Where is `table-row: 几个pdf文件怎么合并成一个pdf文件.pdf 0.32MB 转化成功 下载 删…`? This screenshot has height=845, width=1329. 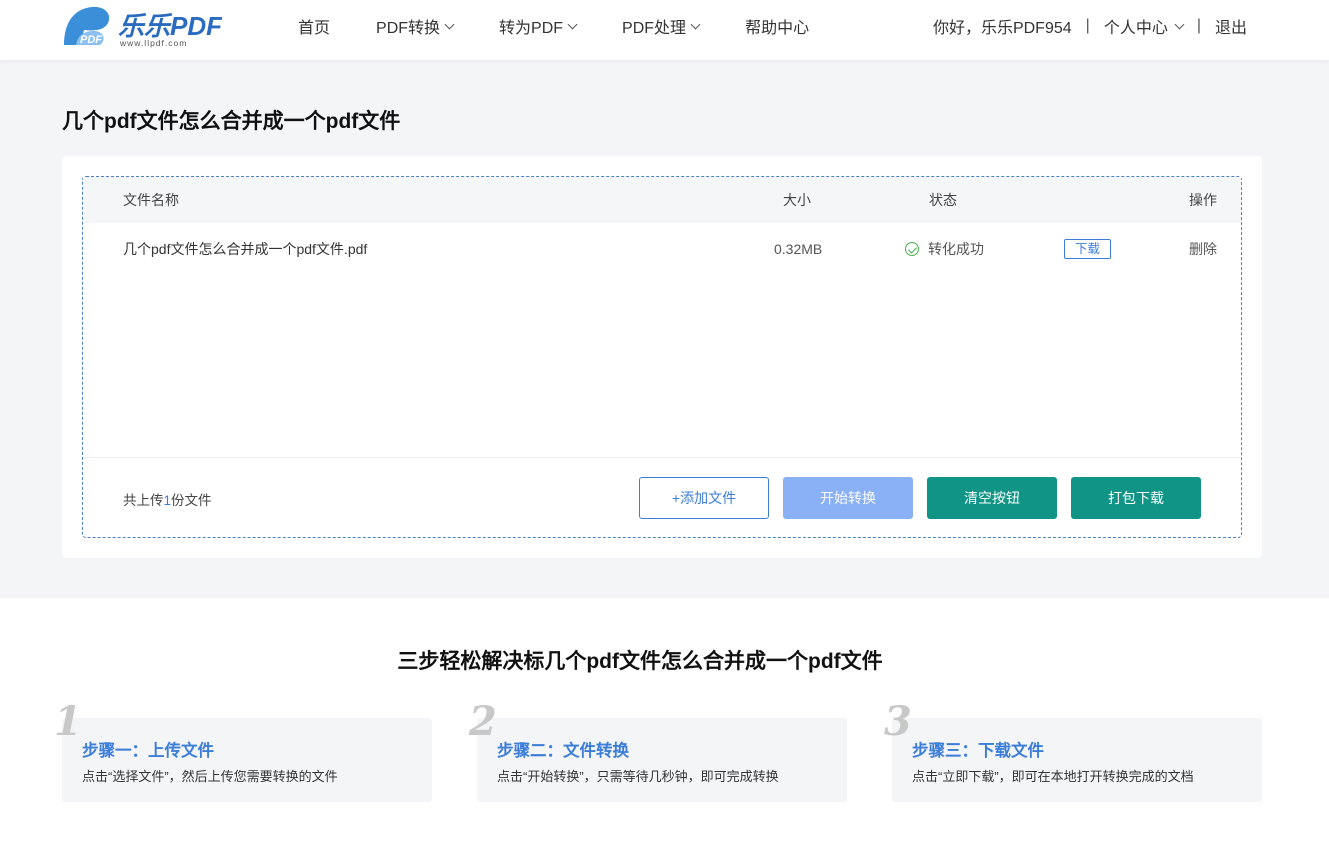 table-row: 几个pdf文件怎么合并成一个pdf文件.pdf 0.32MB 转化成功 下载 删… is located at coordinates (662, 249).